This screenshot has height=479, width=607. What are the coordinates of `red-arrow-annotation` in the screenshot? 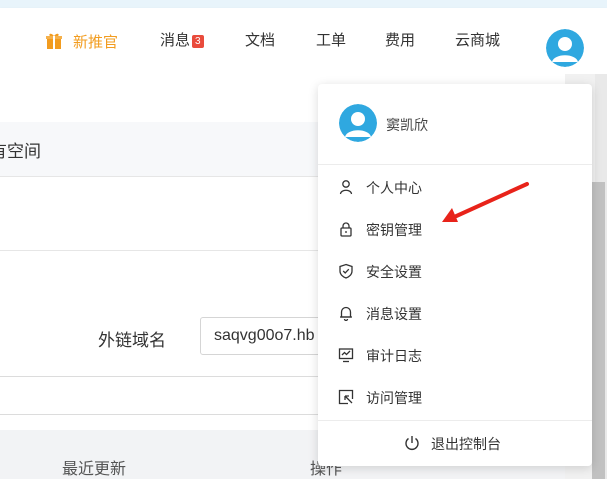 It's located at (485, 202).